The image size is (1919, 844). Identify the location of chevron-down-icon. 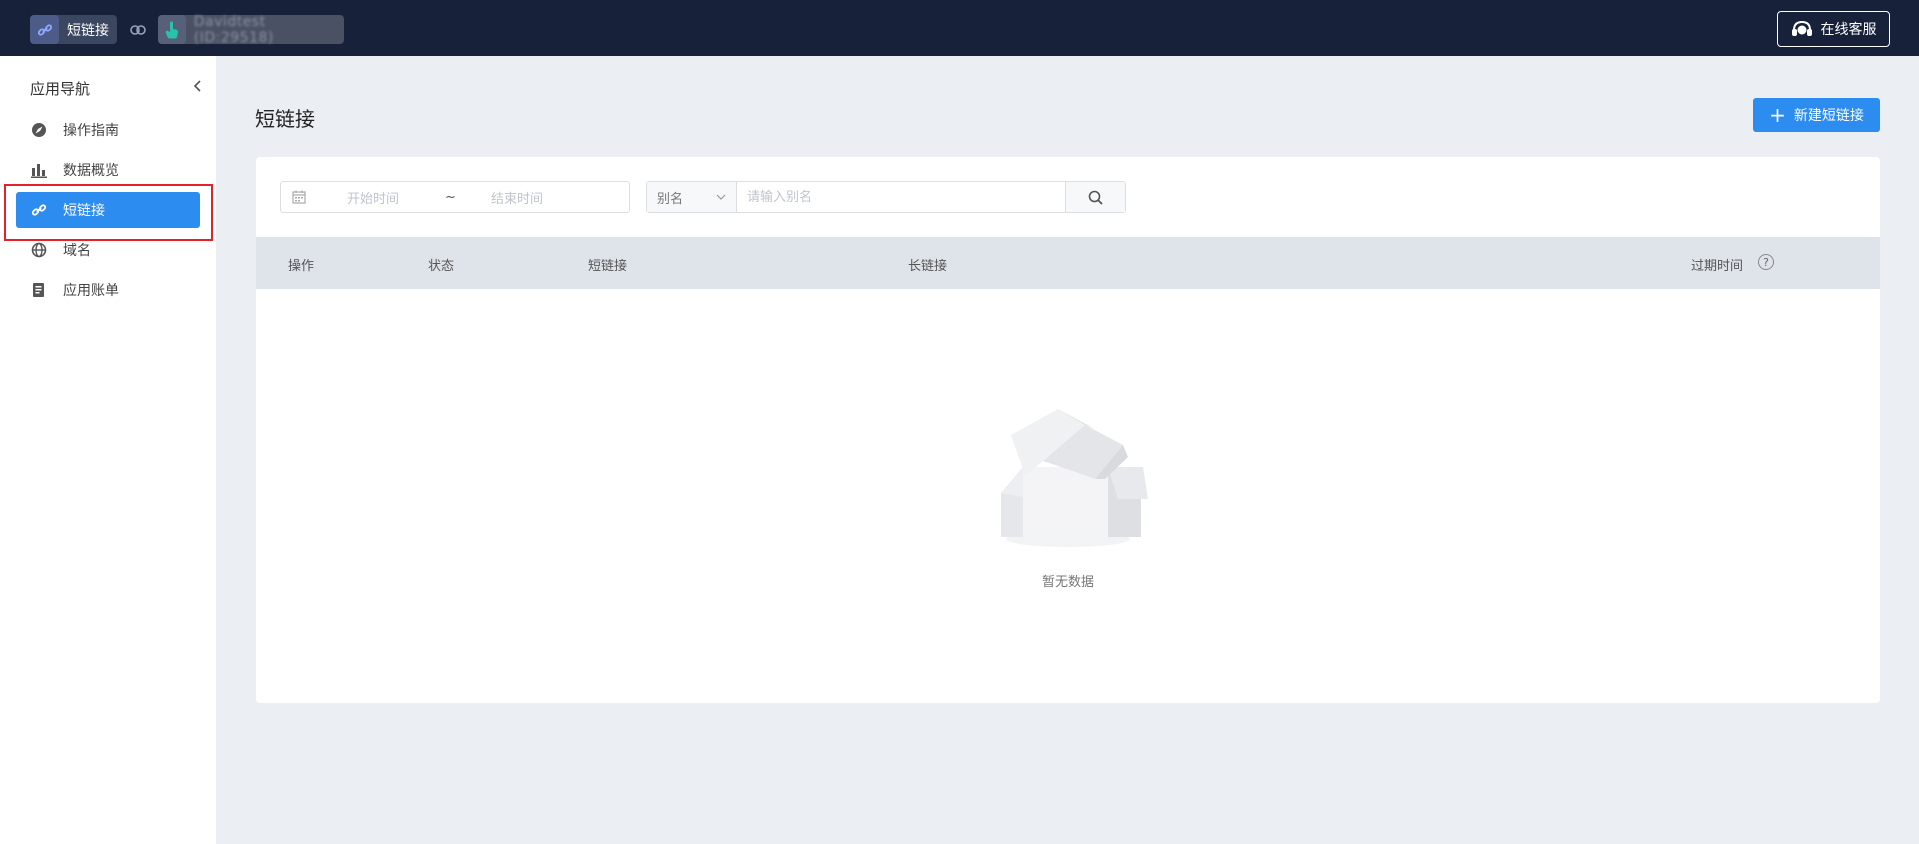
(721, 197).